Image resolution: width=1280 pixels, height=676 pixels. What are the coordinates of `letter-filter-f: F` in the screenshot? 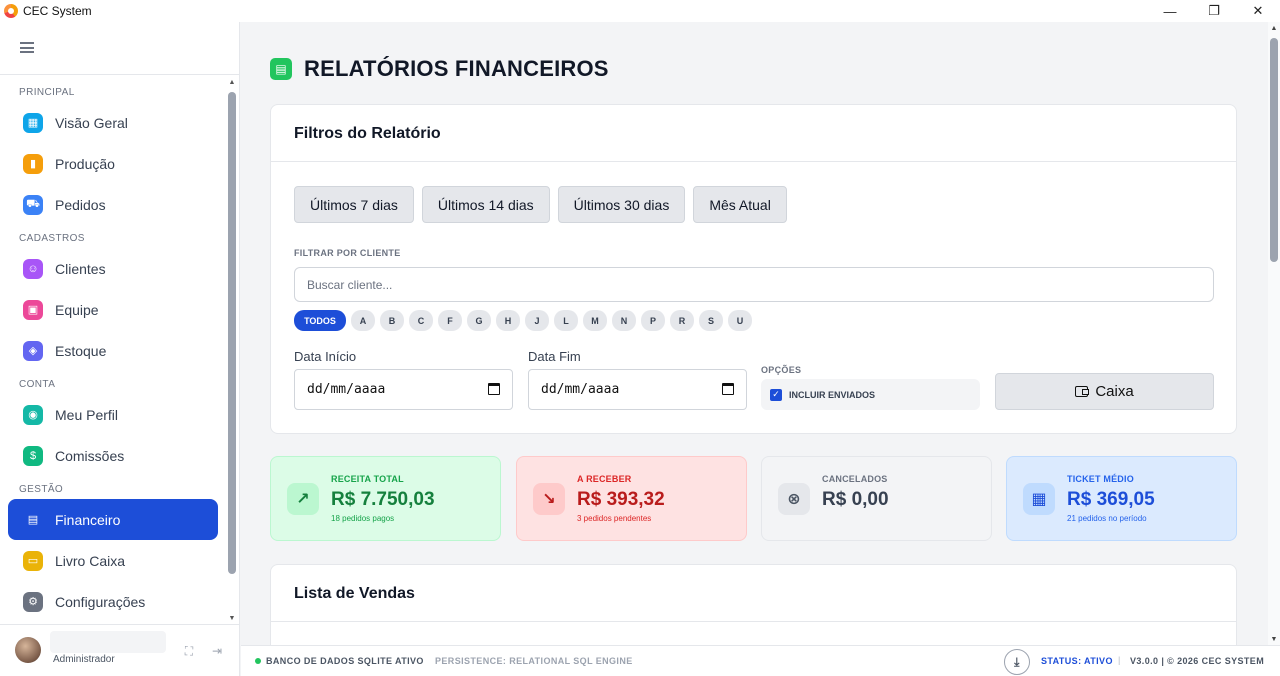 It's located at (450, 320).